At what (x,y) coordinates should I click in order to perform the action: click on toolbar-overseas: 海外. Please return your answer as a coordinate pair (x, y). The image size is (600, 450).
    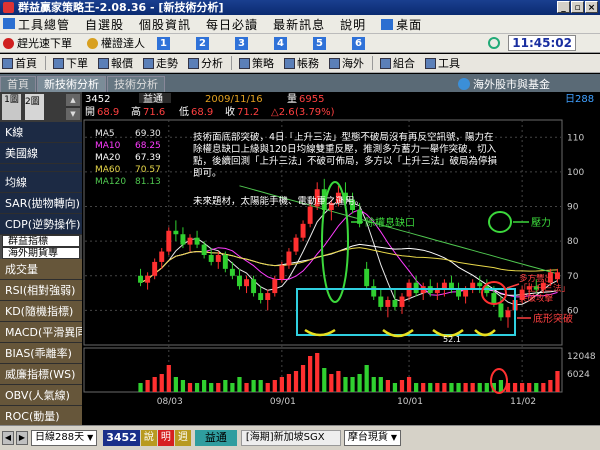
    Looking at the image, I should click on (345, 63).